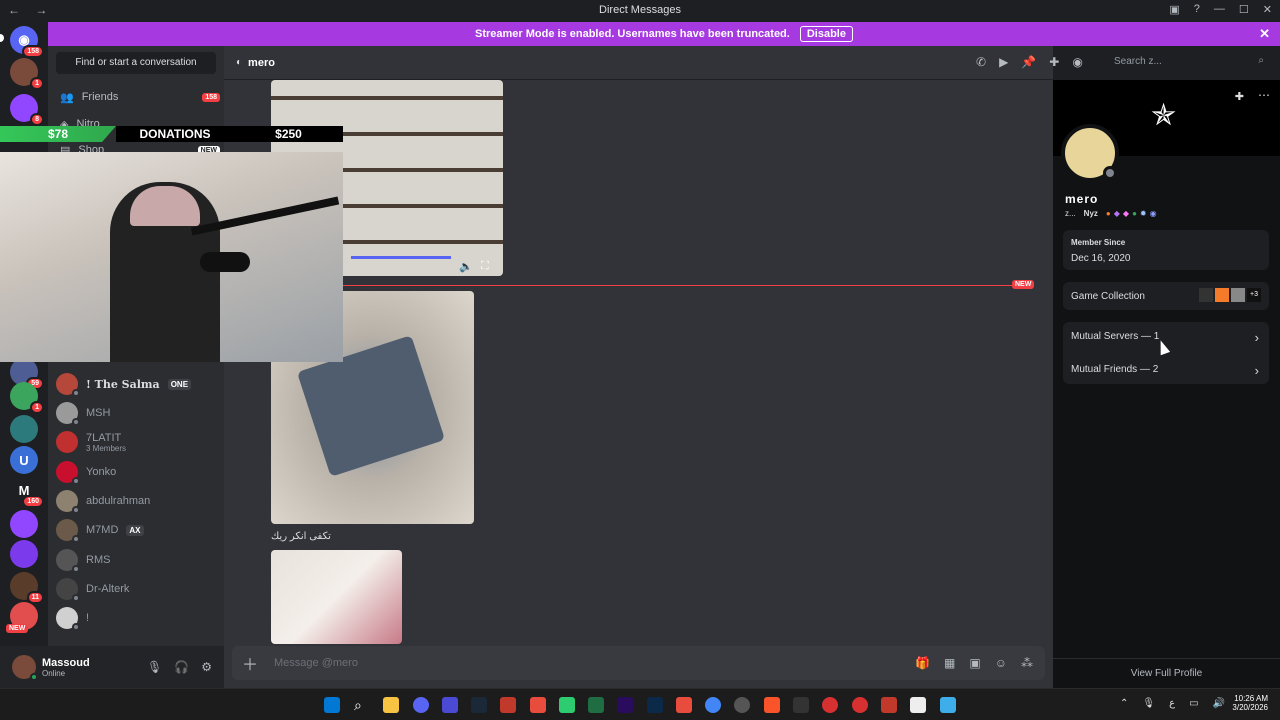 The image size is (1280, 720). Describe the element at coordinates (625, 705) in the screenshot. I see `premiere-icon` at that location.